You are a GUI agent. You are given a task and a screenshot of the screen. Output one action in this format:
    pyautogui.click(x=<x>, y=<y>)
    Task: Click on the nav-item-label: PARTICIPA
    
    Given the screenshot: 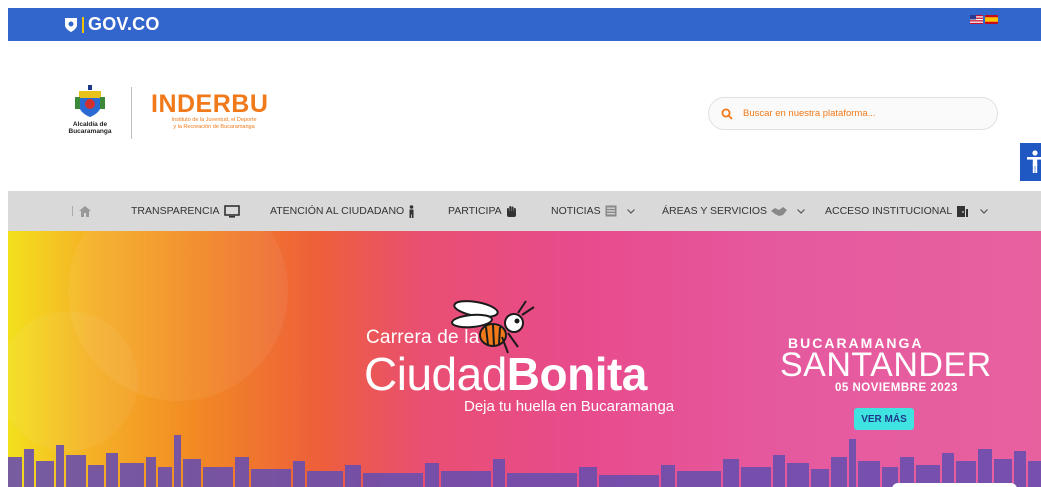 What is the action you would take?
    pyautogui.click(x=475, y=211)
    